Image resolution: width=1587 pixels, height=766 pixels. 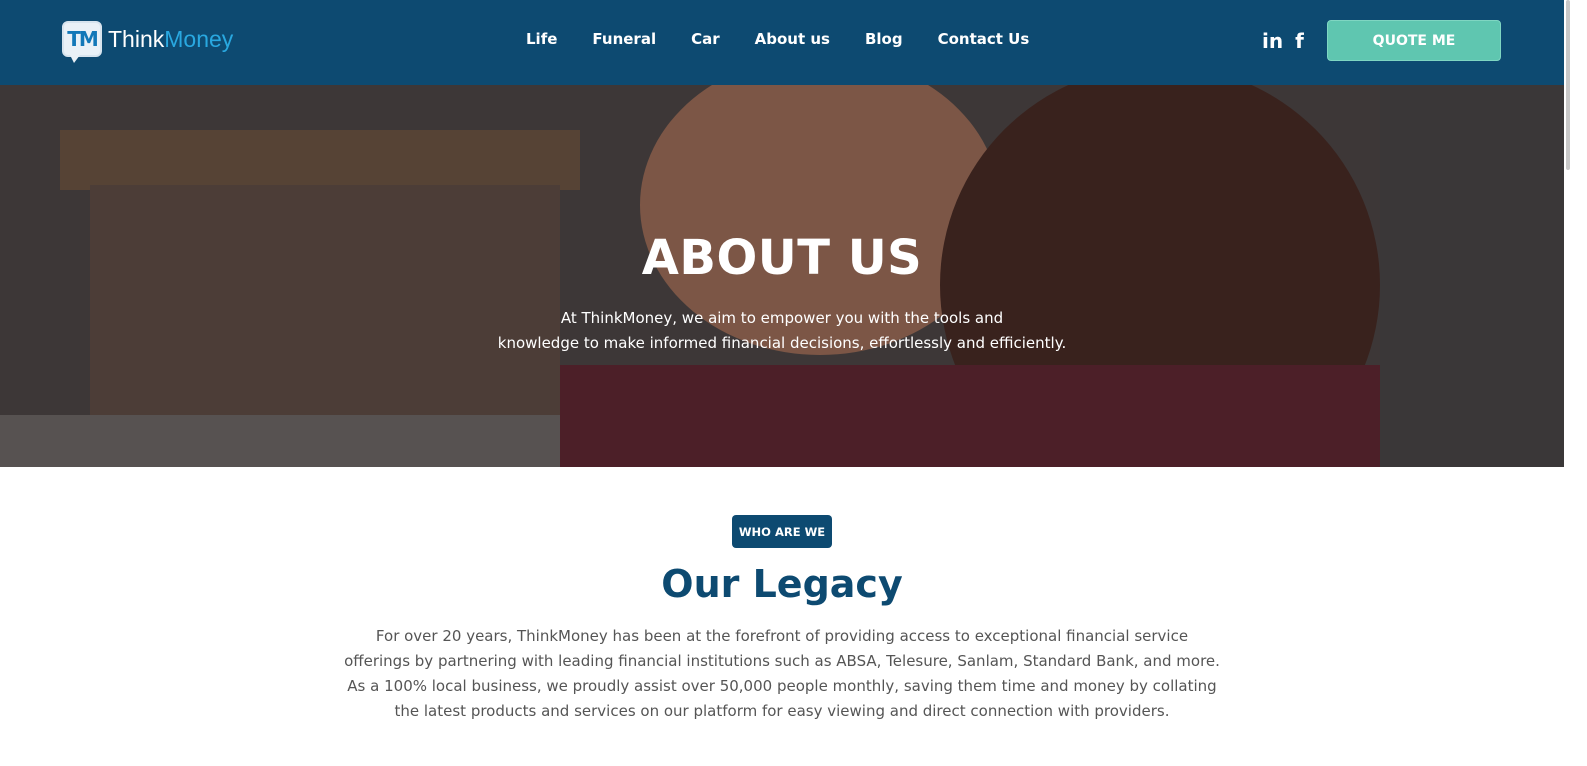 I want to click on nav-funeral: Funeral, so click(x=624, y=39).